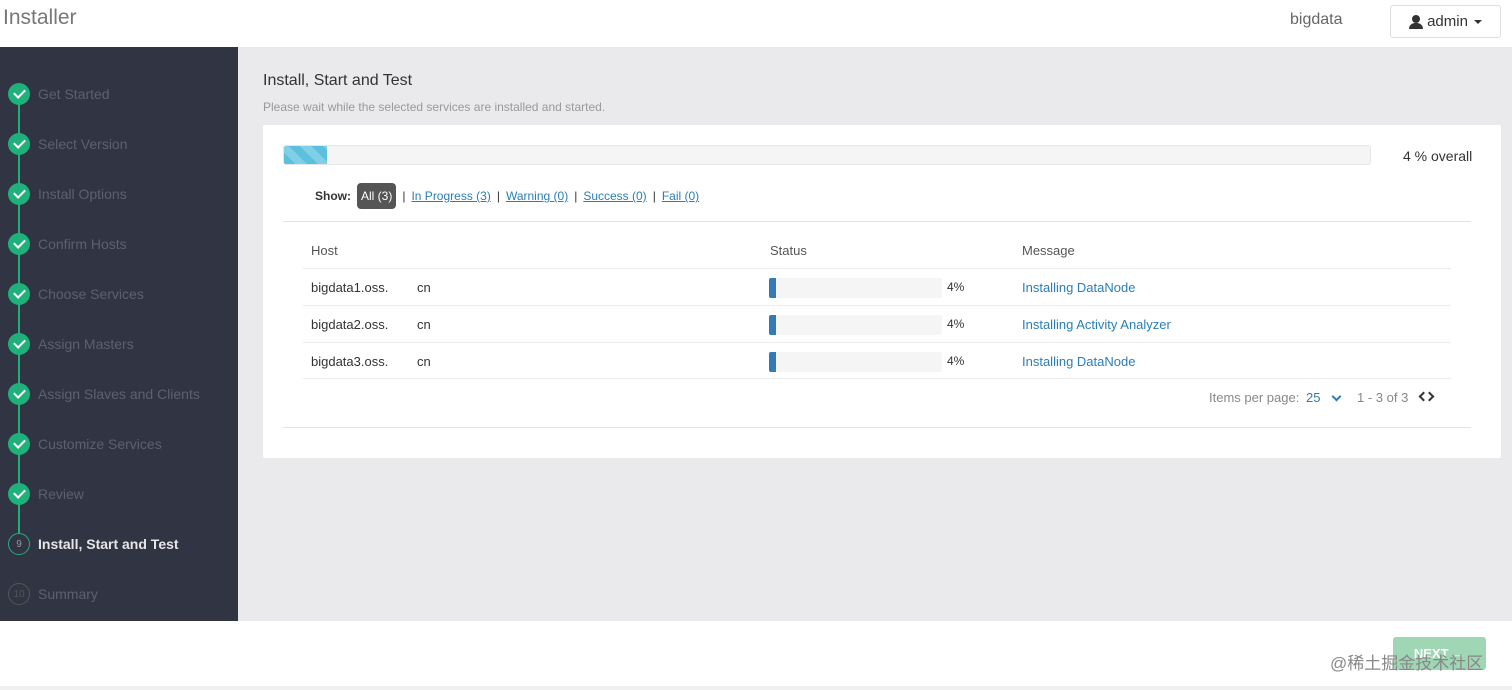  I want to click on table-row: bigdata1.oss. cn 4% Installing DataNode, so click(877, 286).